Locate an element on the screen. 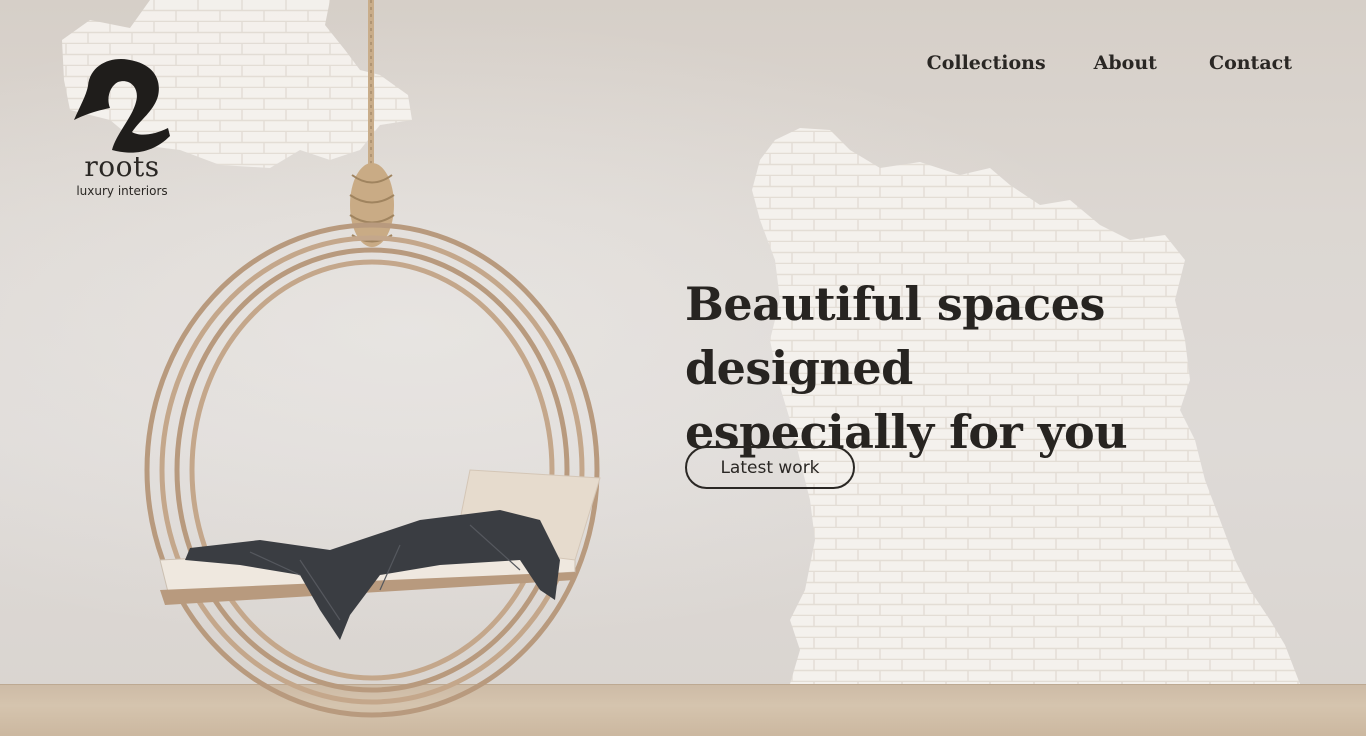 Image resolution: width=1366 pixels, height=736 pixels. latest-work-button: Latest work is located at coordinates (770, 467).